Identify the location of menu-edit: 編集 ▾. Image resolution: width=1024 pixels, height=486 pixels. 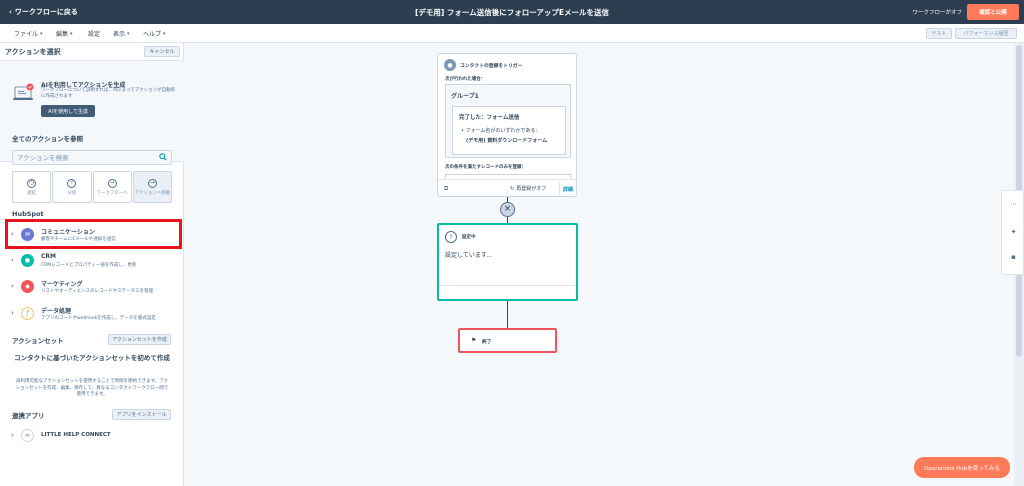
(64, 34).